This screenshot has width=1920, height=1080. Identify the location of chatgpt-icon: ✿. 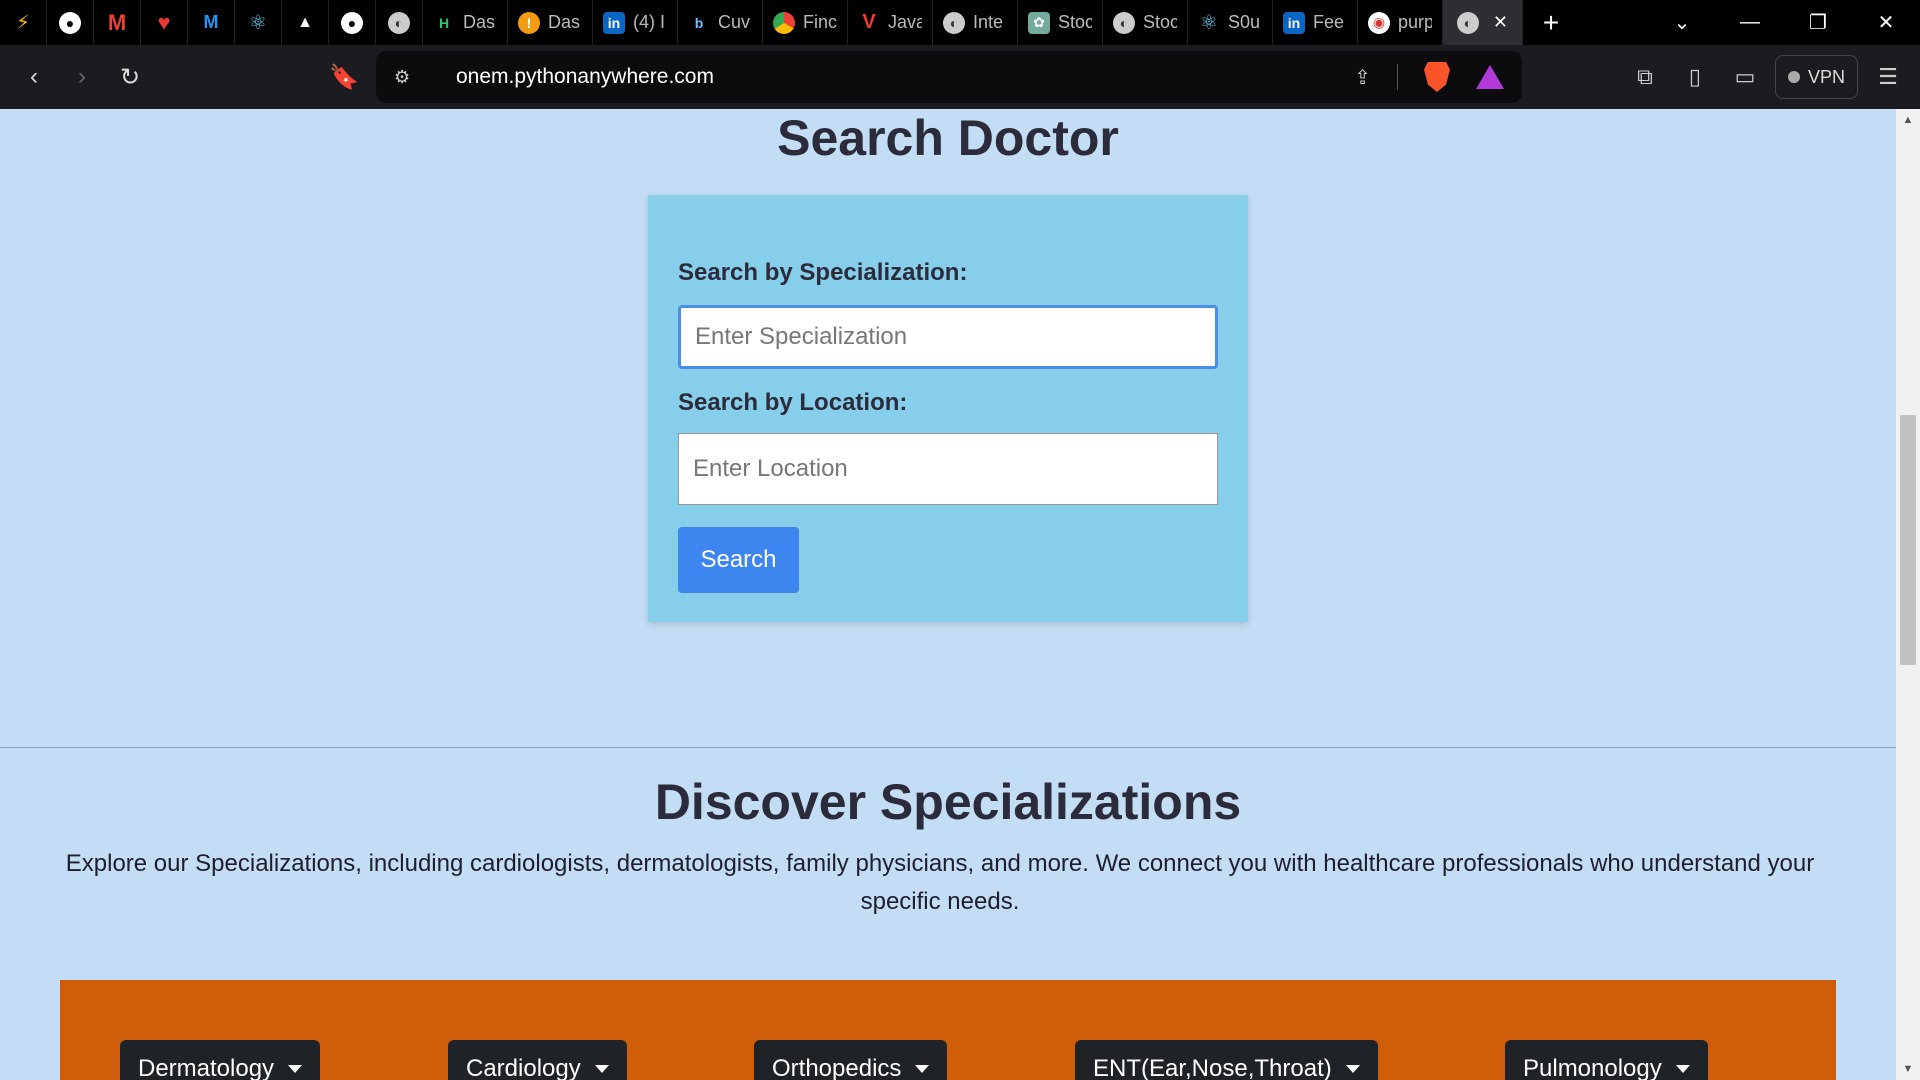
(1039, 22).